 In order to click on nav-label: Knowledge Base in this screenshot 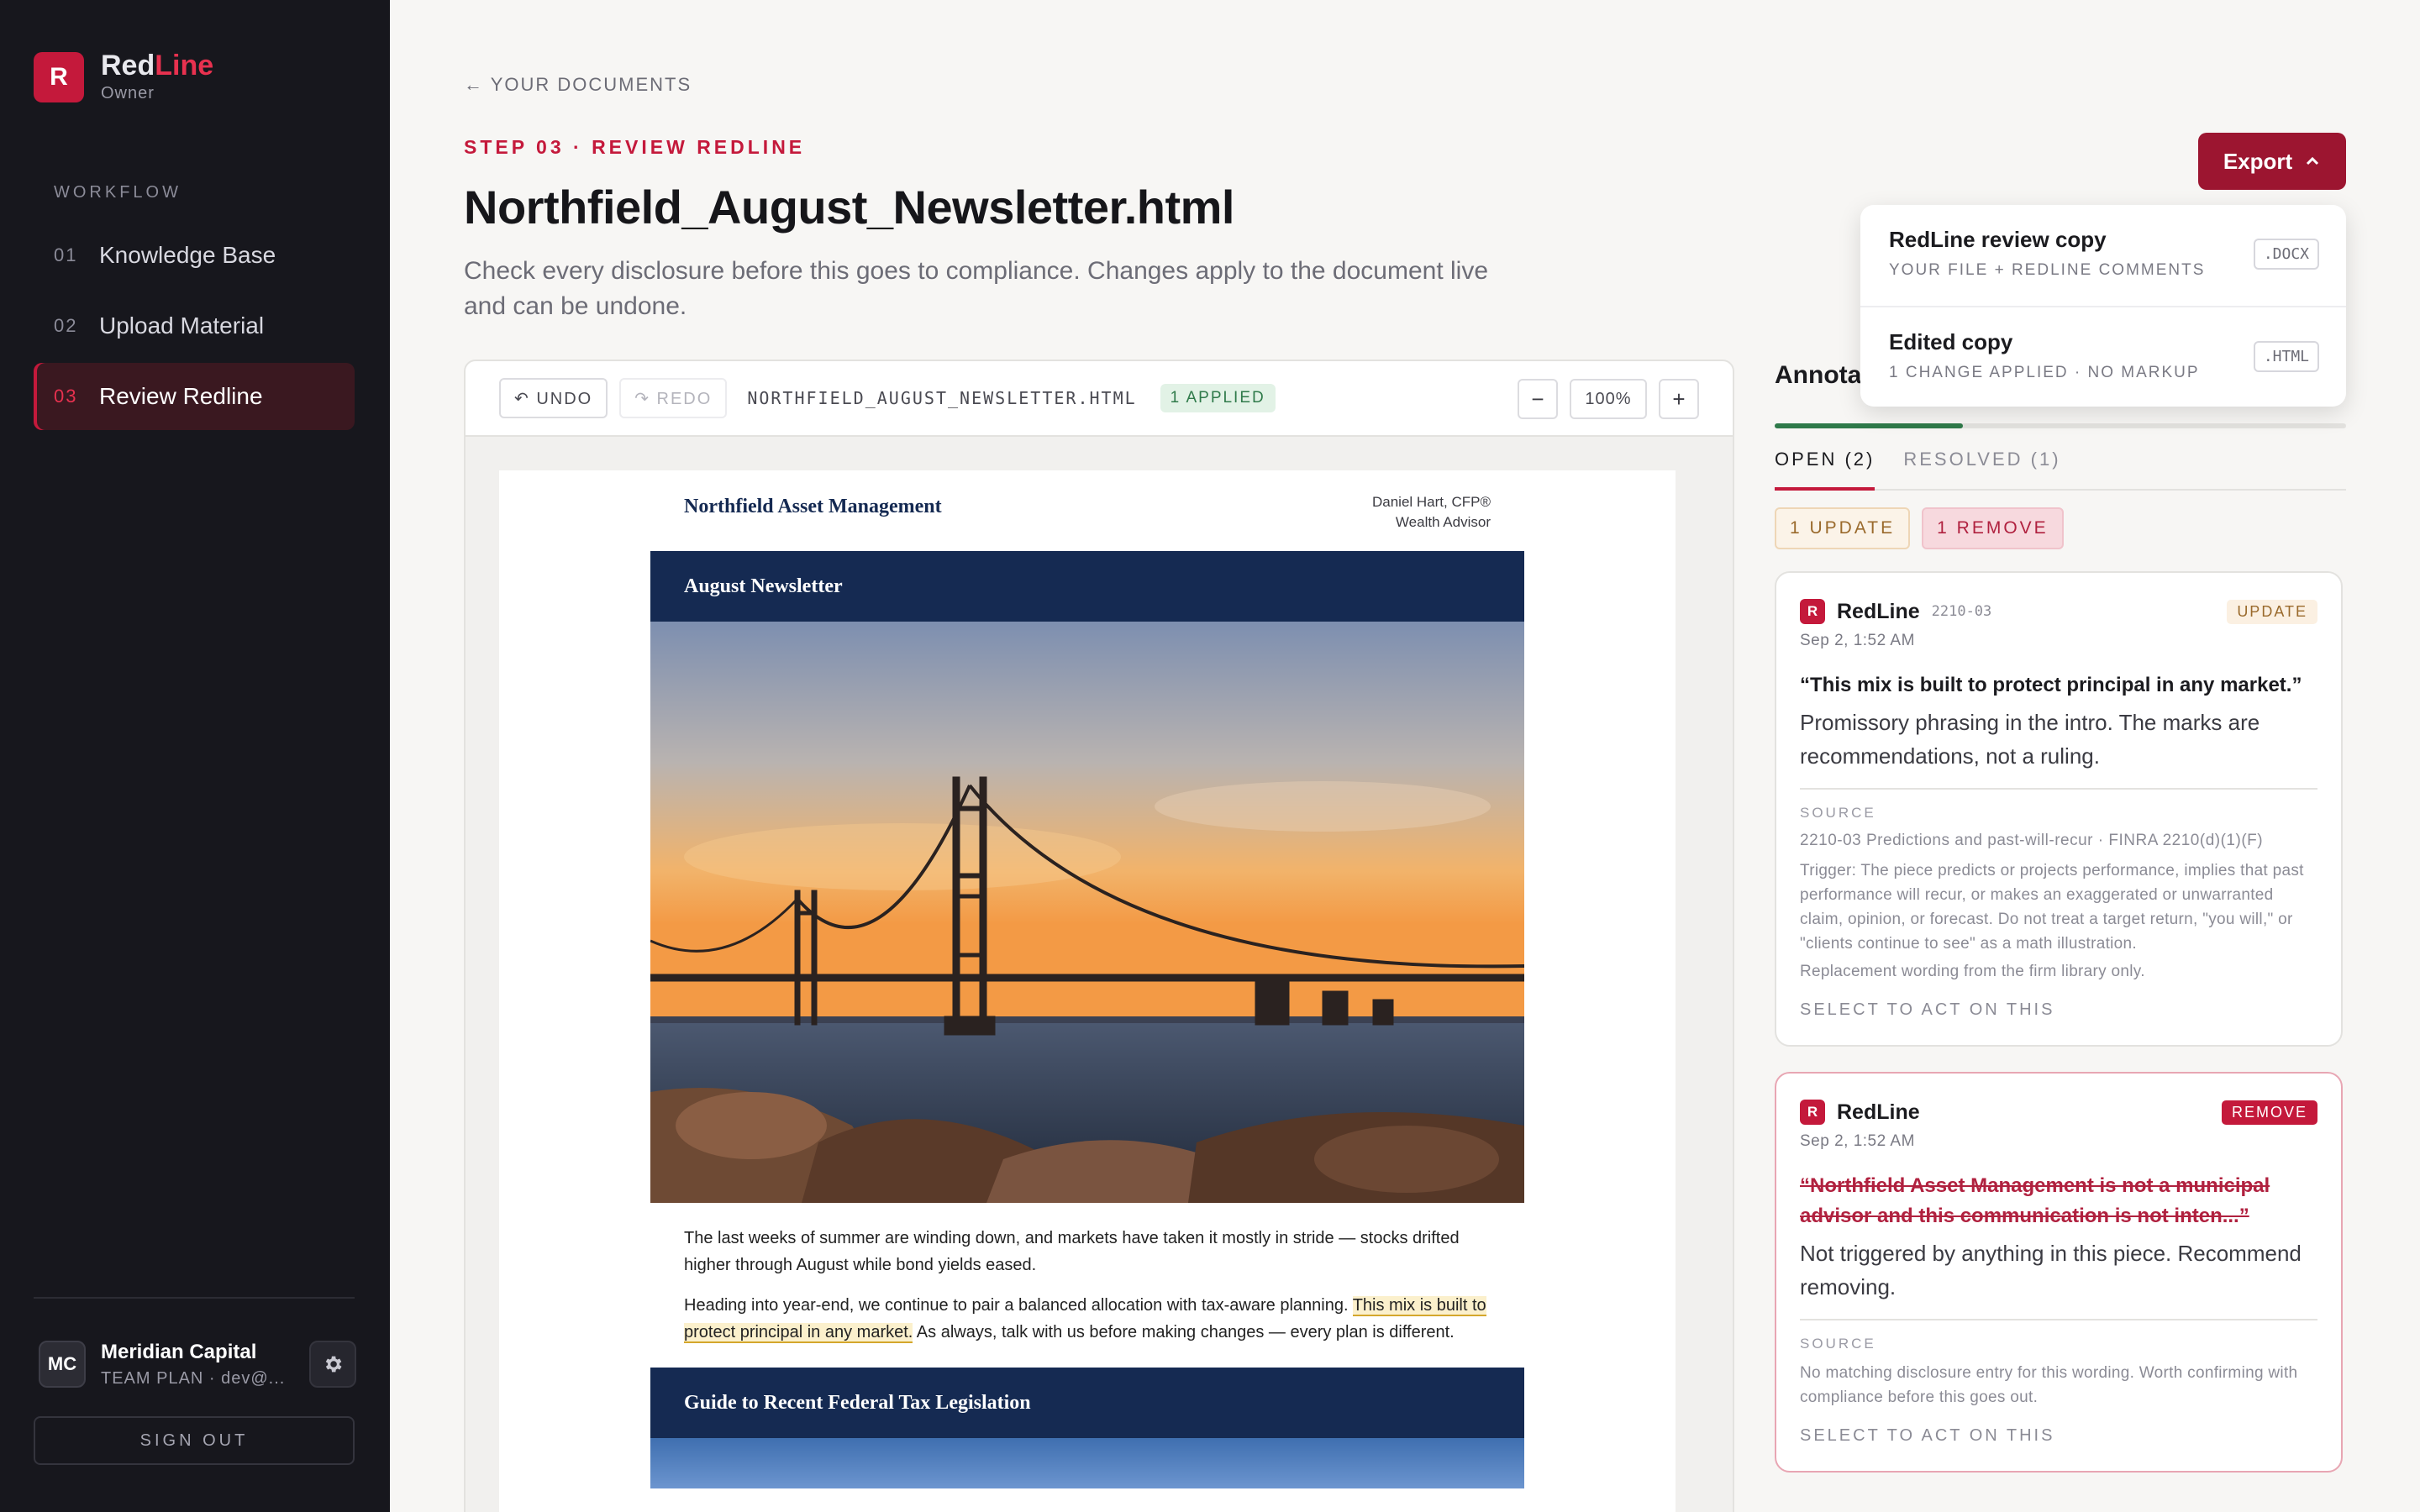, I will do `click(187, 255)`.